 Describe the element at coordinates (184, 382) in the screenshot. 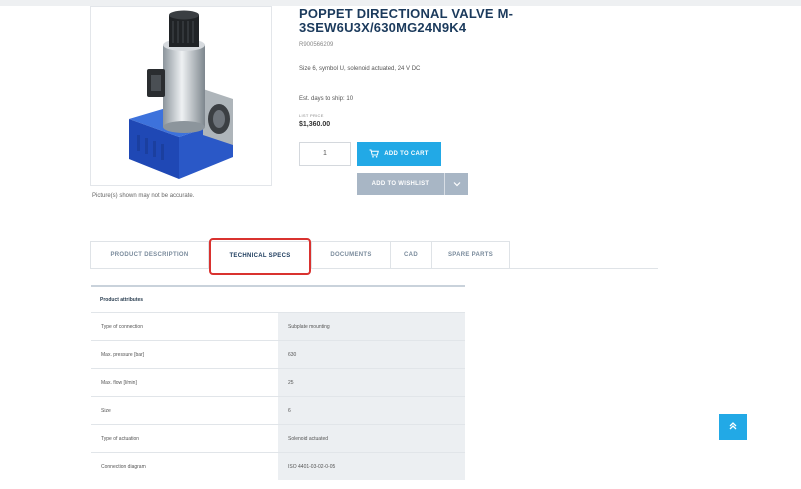

I see `spec-name: Max. flow [l/min]` at that location.